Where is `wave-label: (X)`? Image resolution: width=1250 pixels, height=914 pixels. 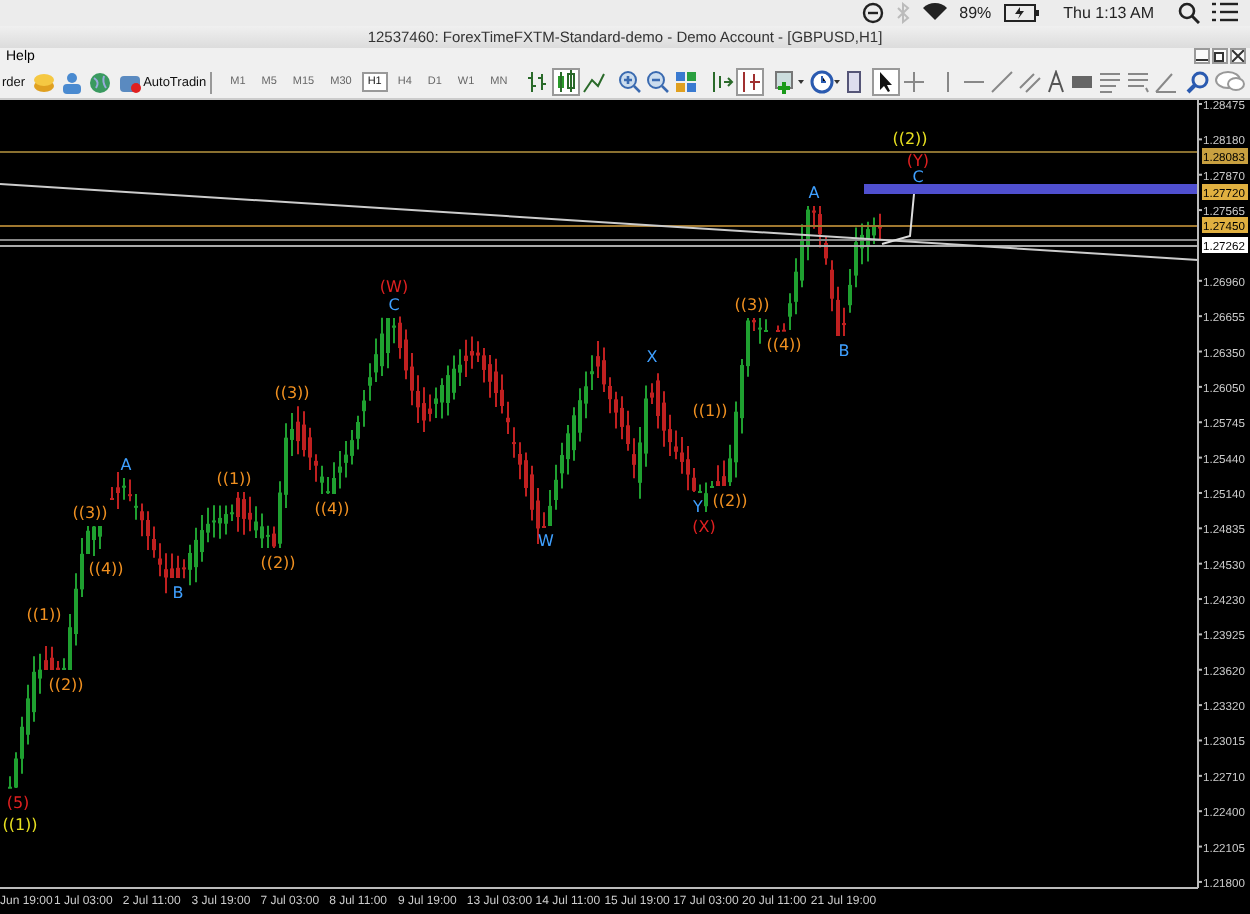
wave-label: (X) is located at coordinates (704, 527).